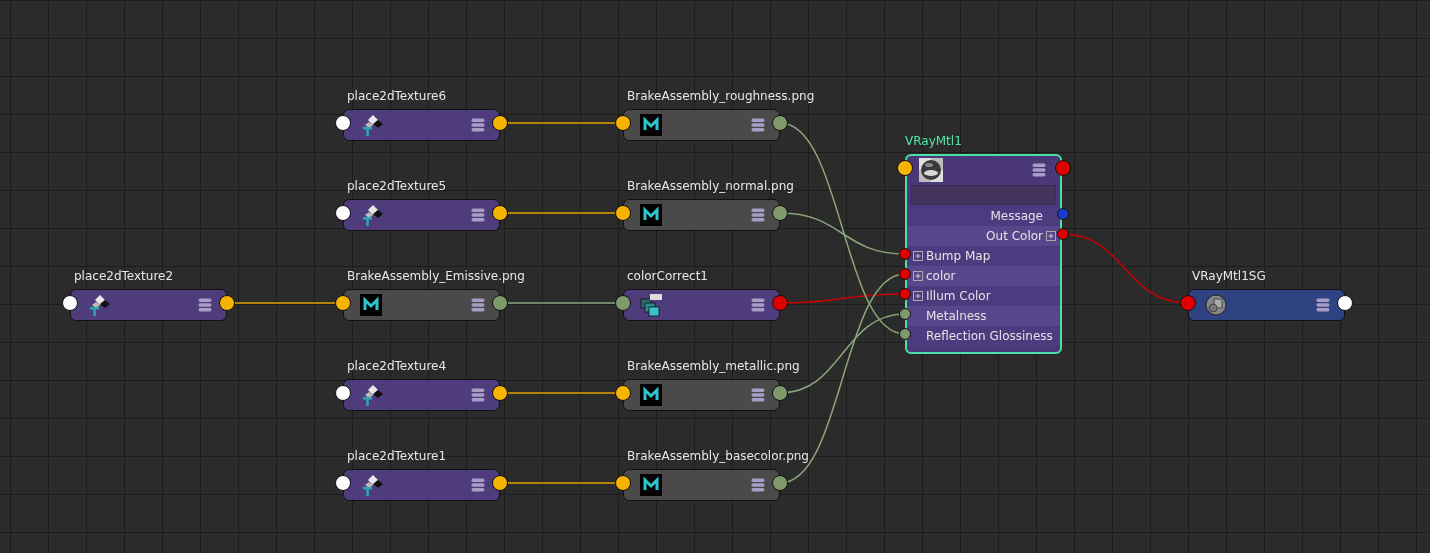 The width and height of the screenshot is (1430, 553). What do you see at coordinates (397, 96) in the screenshot?
I see `node-title: place2dTexture6` at bounding box center [397, 96].